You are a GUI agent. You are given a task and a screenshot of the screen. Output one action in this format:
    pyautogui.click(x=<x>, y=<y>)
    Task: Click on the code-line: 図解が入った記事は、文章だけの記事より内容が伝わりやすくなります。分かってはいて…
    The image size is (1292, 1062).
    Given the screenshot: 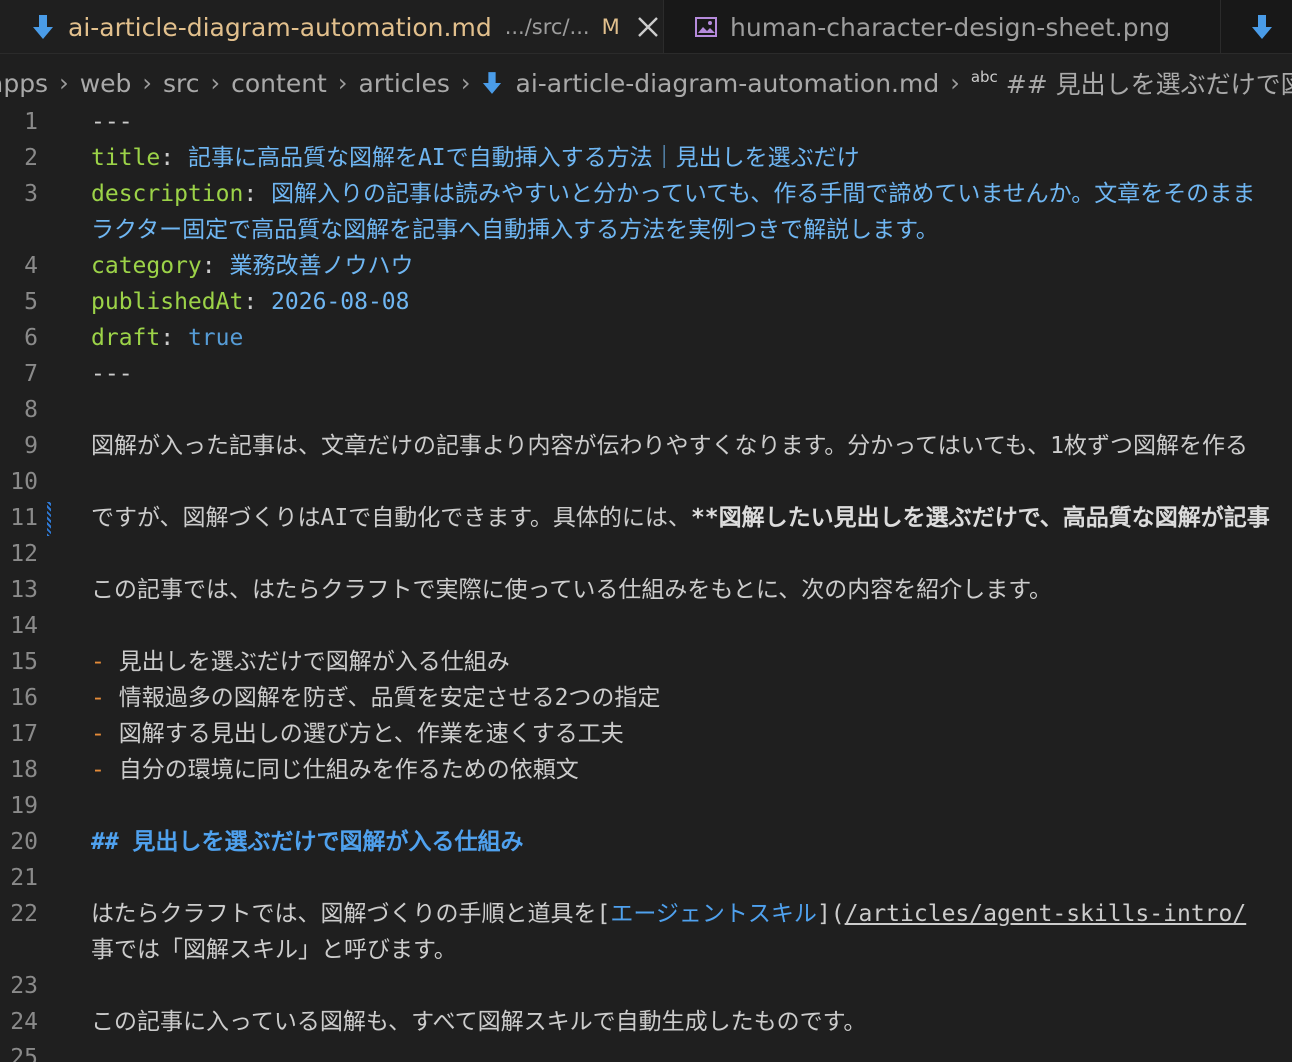 What is the action you would take?
    pyautogui.click(x=669, y=446)
    